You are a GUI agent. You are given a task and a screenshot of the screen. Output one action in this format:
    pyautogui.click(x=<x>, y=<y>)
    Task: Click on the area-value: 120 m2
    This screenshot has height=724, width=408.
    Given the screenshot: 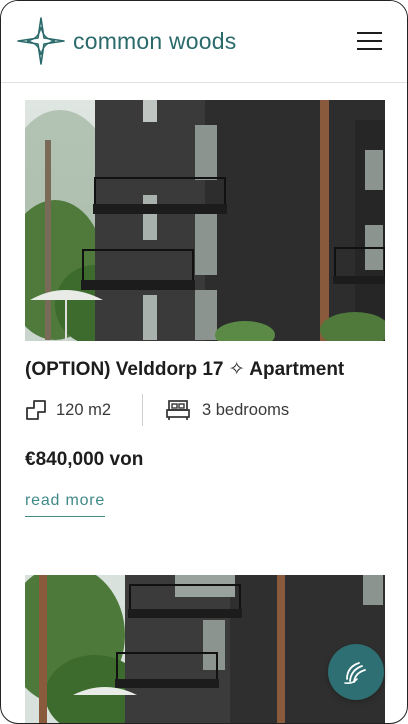 What is the action you would take?
    pyautogui.click(x=84, y=409)
    